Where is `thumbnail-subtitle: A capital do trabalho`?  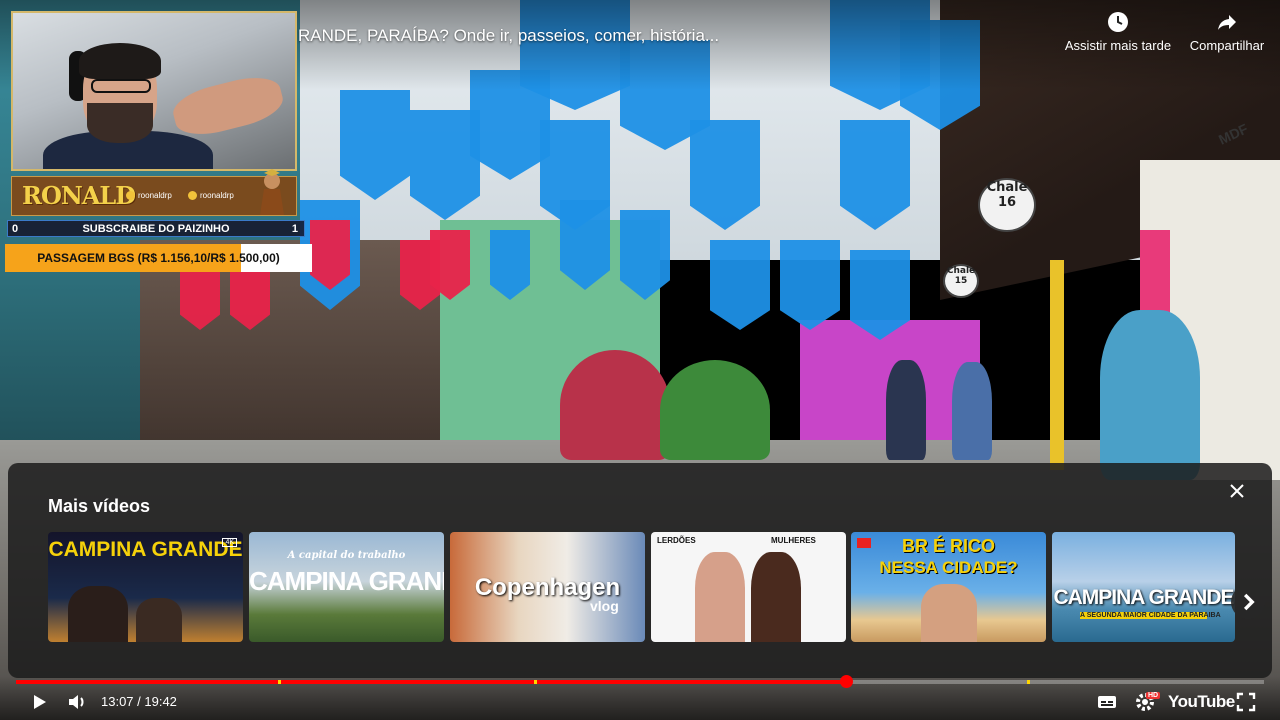
thumbnail-subtitle: A capital do trabalho is located at coordinates (346, 555).